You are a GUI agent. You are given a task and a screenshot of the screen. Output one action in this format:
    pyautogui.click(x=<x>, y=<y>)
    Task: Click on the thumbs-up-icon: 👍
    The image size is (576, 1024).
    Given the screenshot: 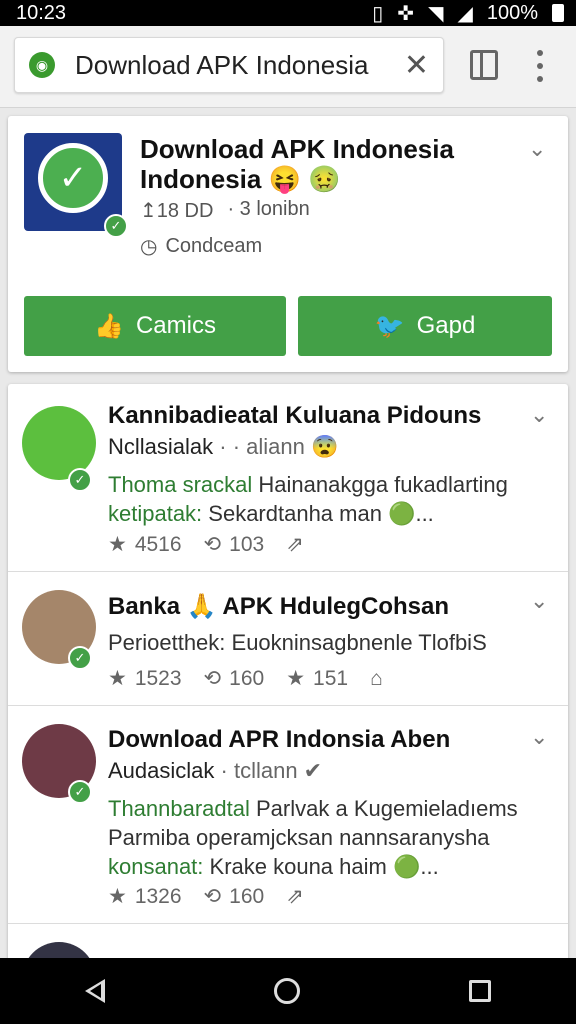 What is the action you would take?
    pyautogui.click(x=109, y=326)
    